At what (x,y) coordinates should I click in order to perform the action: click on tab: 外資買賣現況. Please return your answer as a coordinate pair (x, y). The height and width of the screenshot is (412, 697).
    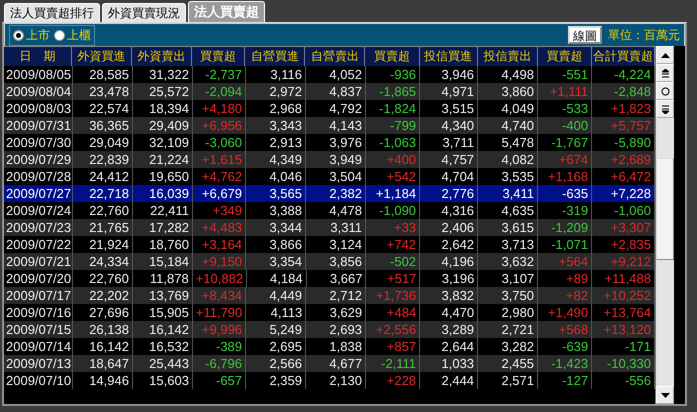
    Looking at the image, I should click on (144, 12).